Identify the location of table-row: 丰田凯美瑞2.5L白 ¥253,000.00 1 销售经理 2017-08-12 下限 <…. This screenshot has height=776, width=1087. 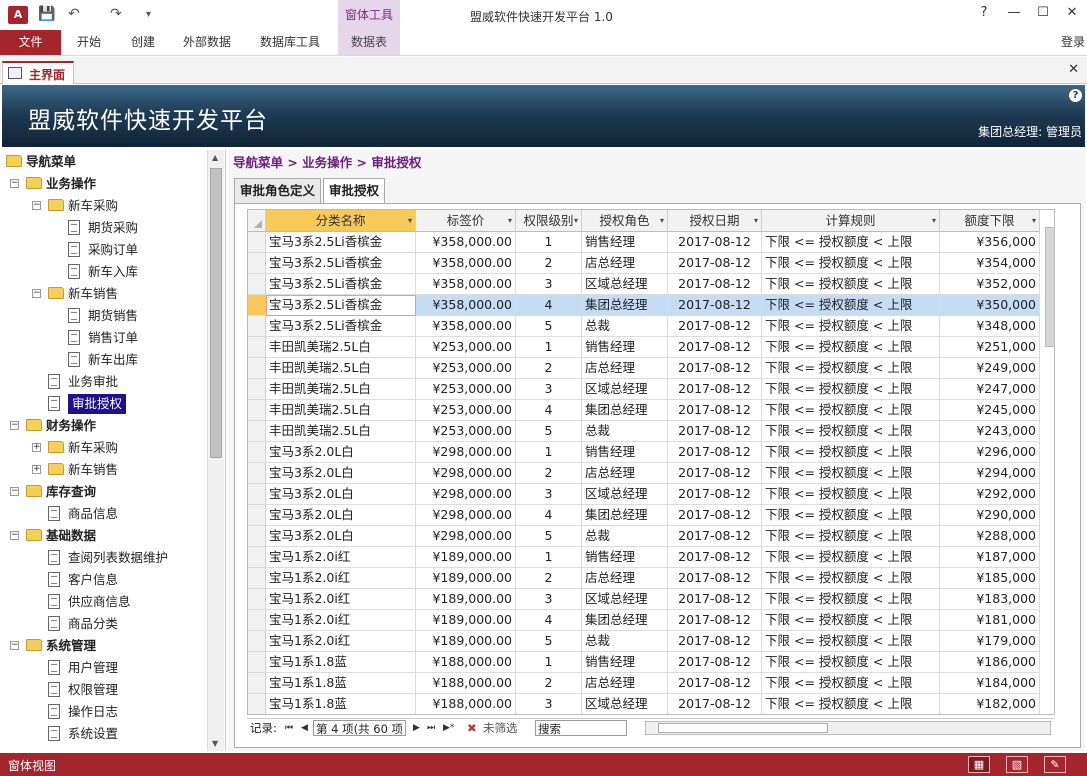
(651, 347).